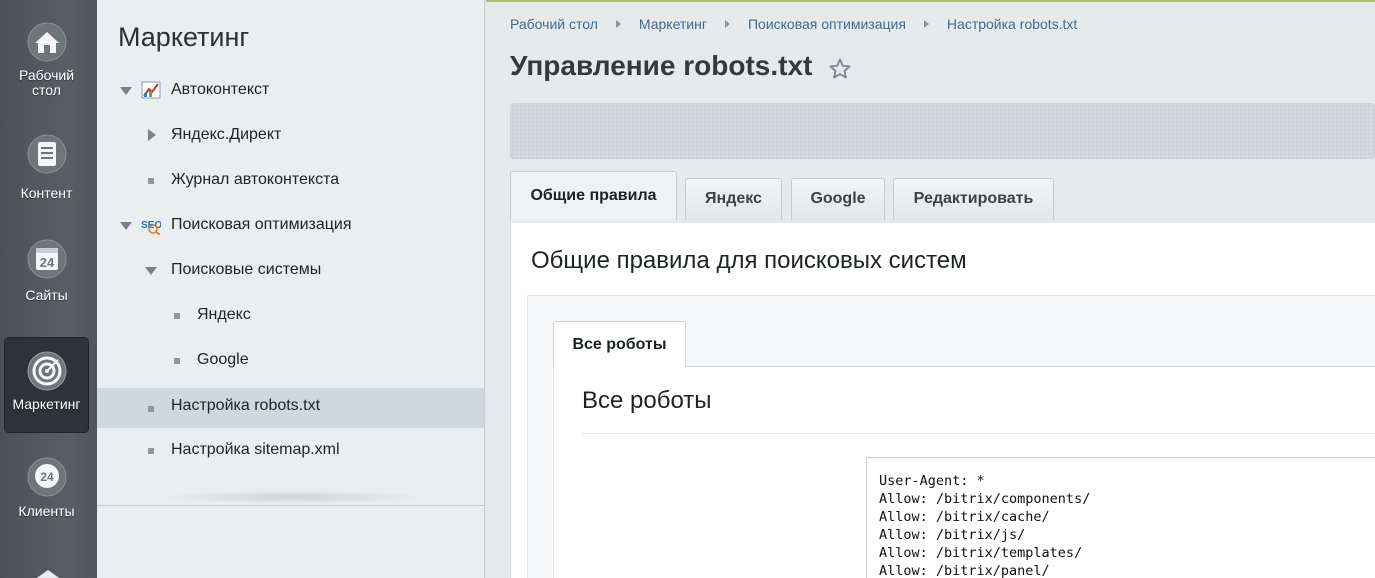 Image resolution: width=1375 pixels, height=578 pixels. I want to click on breadcrumb-seo: Поисковая оптимизация, so click(827, 24).